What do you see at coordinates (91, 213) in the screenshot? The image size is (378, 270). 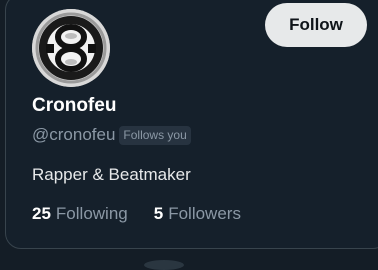 I see `following-label: Following` at bounding box center [91, 213].